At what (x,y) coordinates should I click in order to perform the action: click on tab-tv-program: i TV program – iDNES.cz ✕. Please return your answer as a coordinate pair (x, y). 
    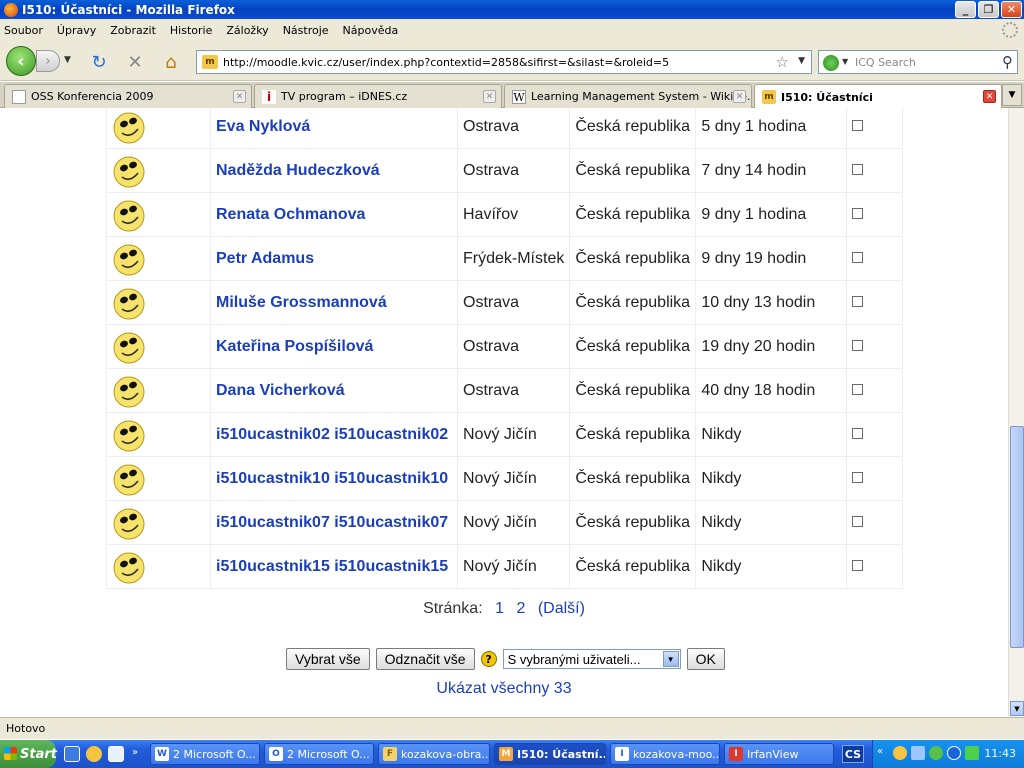
    Looking at the image, I should click on (378, 96).